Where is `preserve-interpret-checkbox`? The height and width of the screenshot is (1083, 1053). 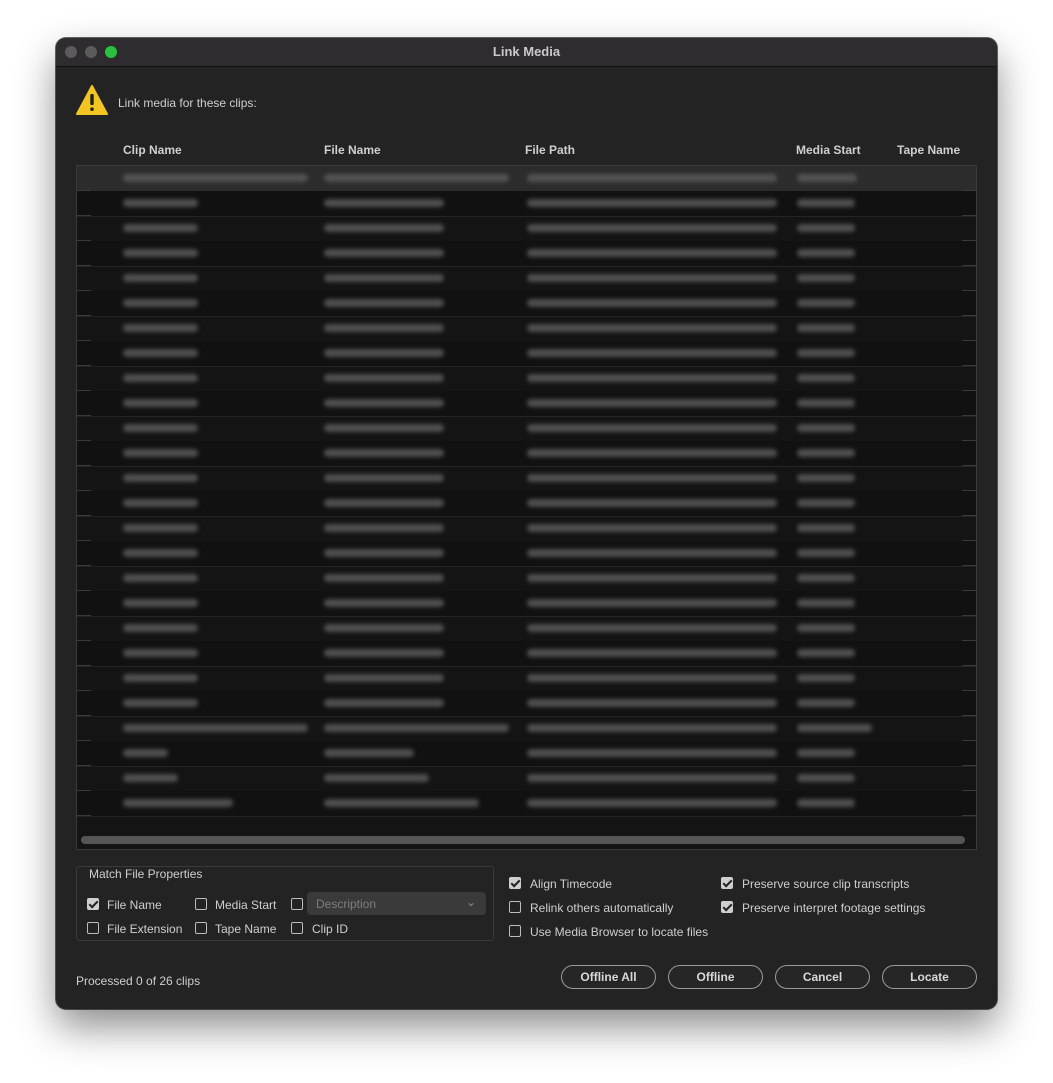
preserve-interpret-checkbox is located at coordinates (727, 907).